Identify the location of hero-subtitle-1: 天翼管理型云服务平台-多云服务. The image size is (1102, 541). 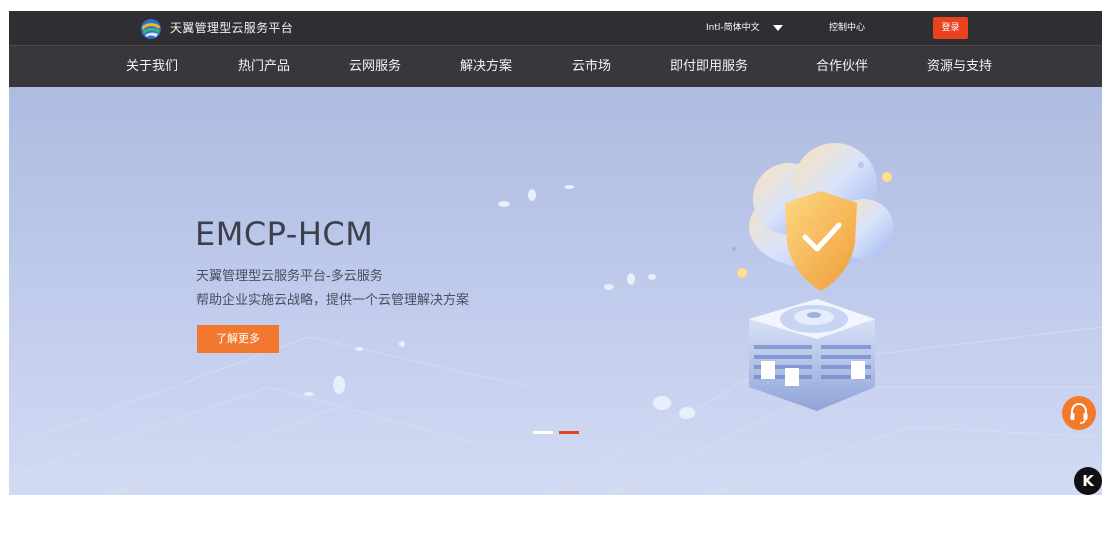
(289, 276).